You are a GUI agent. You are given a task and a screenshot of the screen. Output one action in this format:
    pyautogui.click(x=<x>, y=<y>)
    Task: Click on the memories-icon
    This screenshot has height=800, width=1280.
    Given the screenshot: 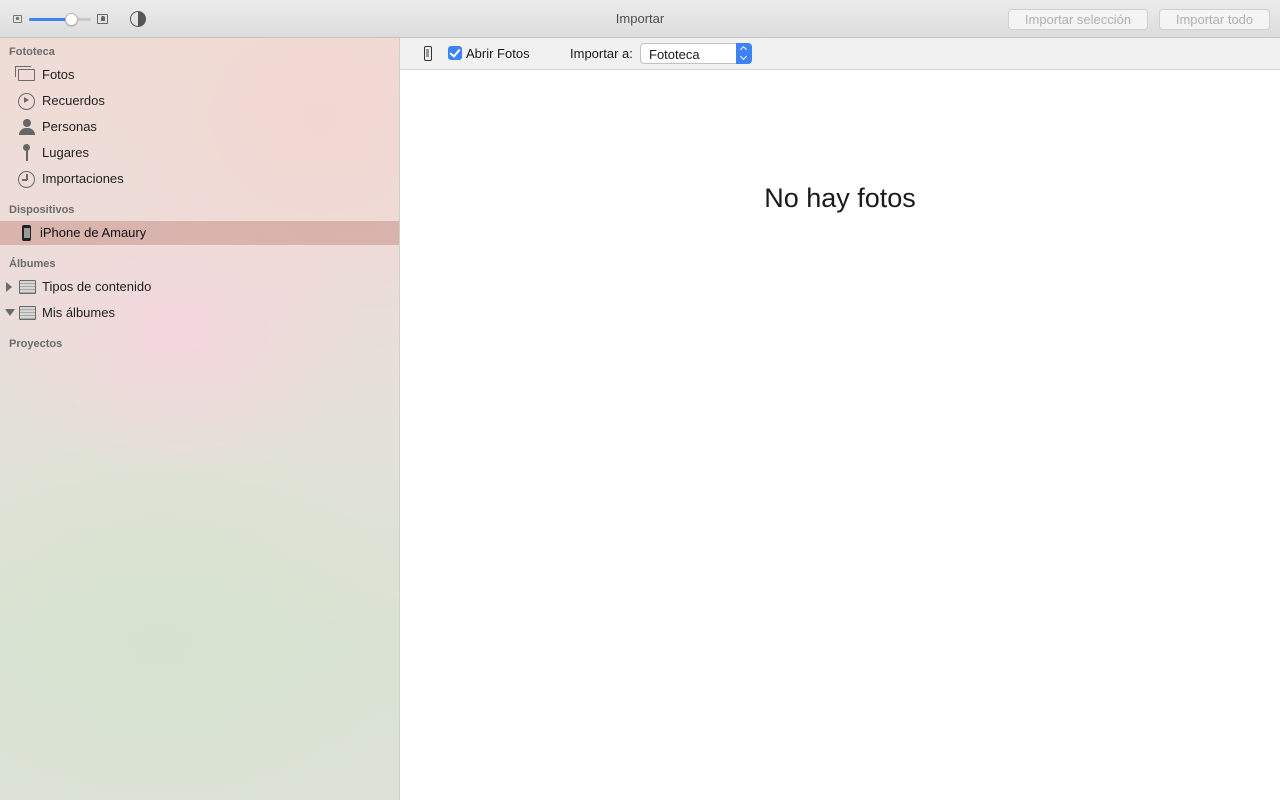 What is the action you would take?
    pyautogui.click(x=26, y=101)
    